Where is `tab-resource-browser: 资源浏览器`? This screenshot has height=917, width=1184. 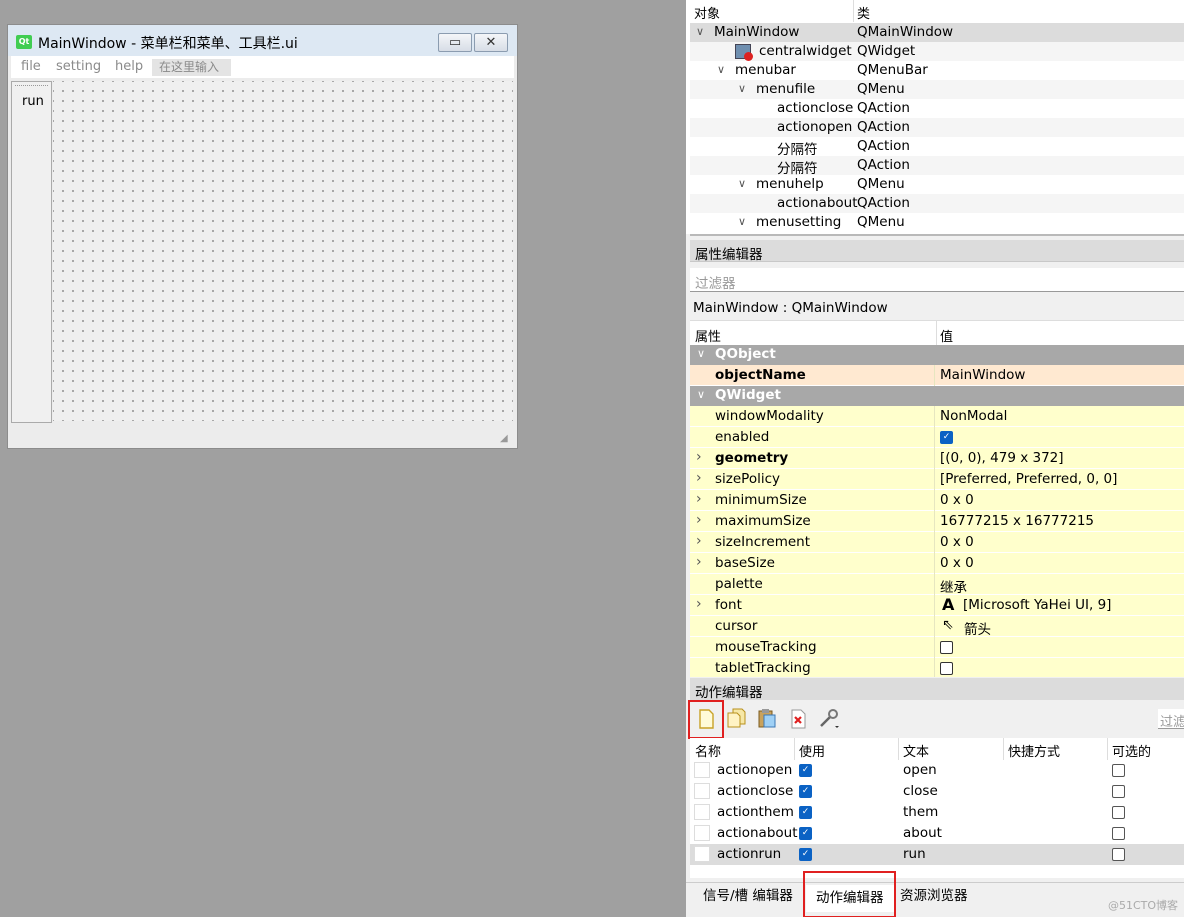
tab-resource-browser: 资源浏览器 is located at coordinates (934, 896).